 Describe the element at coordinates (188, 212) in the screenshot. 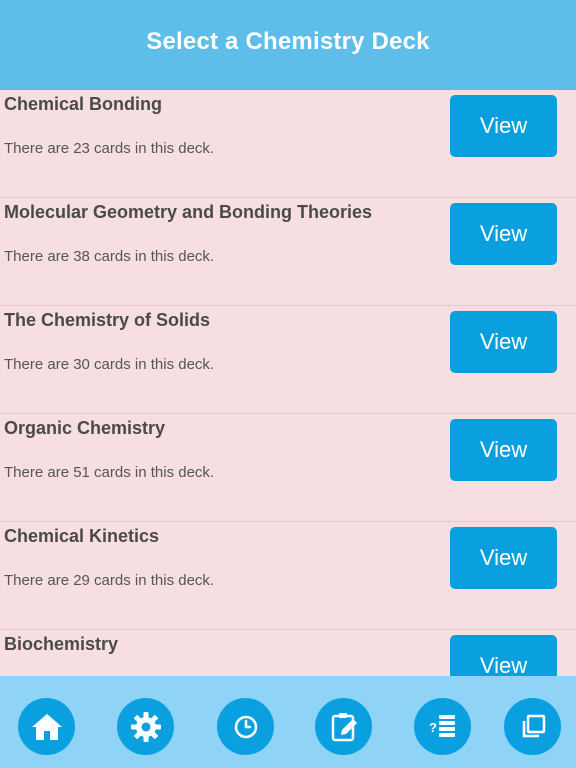

I see `deck-title: Molecular Geometry and Bonding Theories` at that location.